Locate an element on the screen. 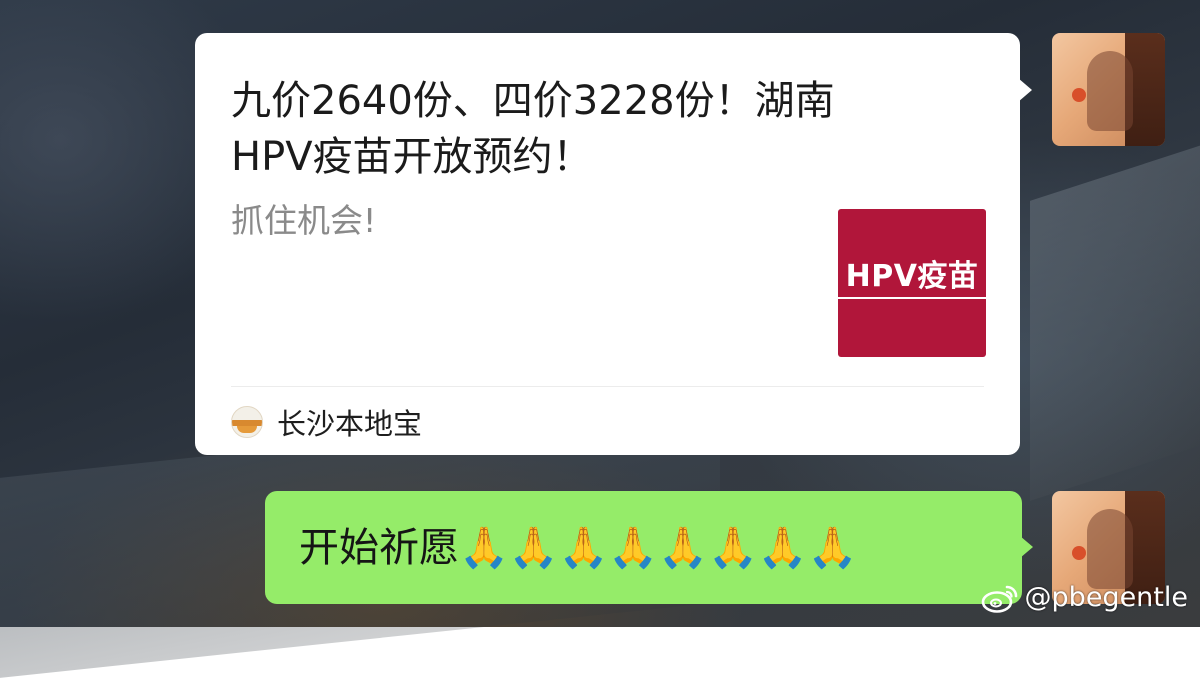  avatar is located at coordinates (1108, 89).